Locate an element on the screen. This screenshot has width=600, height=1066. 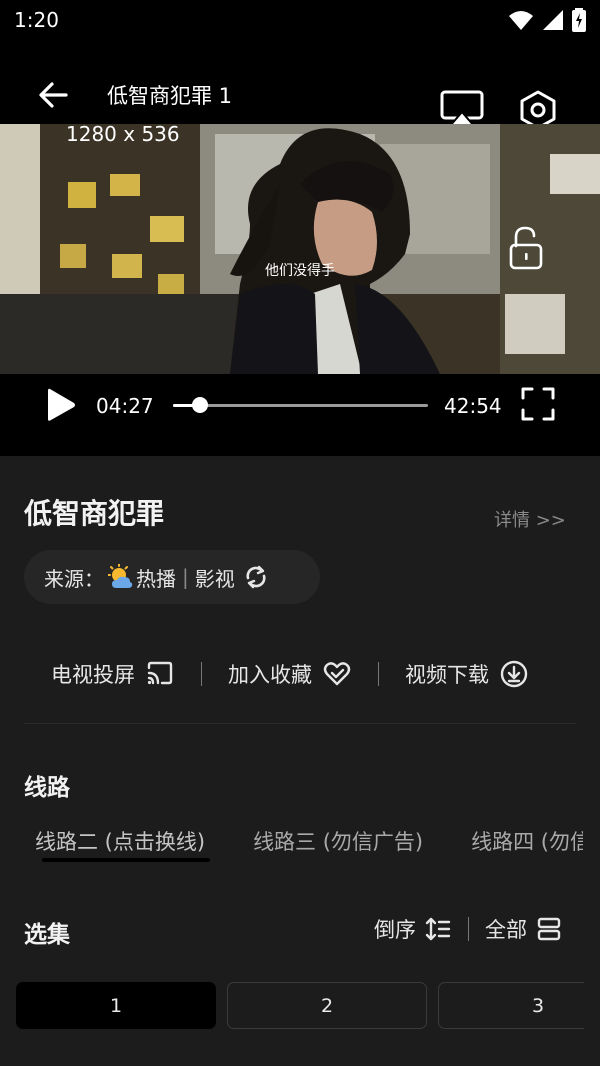
cast-to-tv-button: 电视投屏 is located at coordinates (113, 674).